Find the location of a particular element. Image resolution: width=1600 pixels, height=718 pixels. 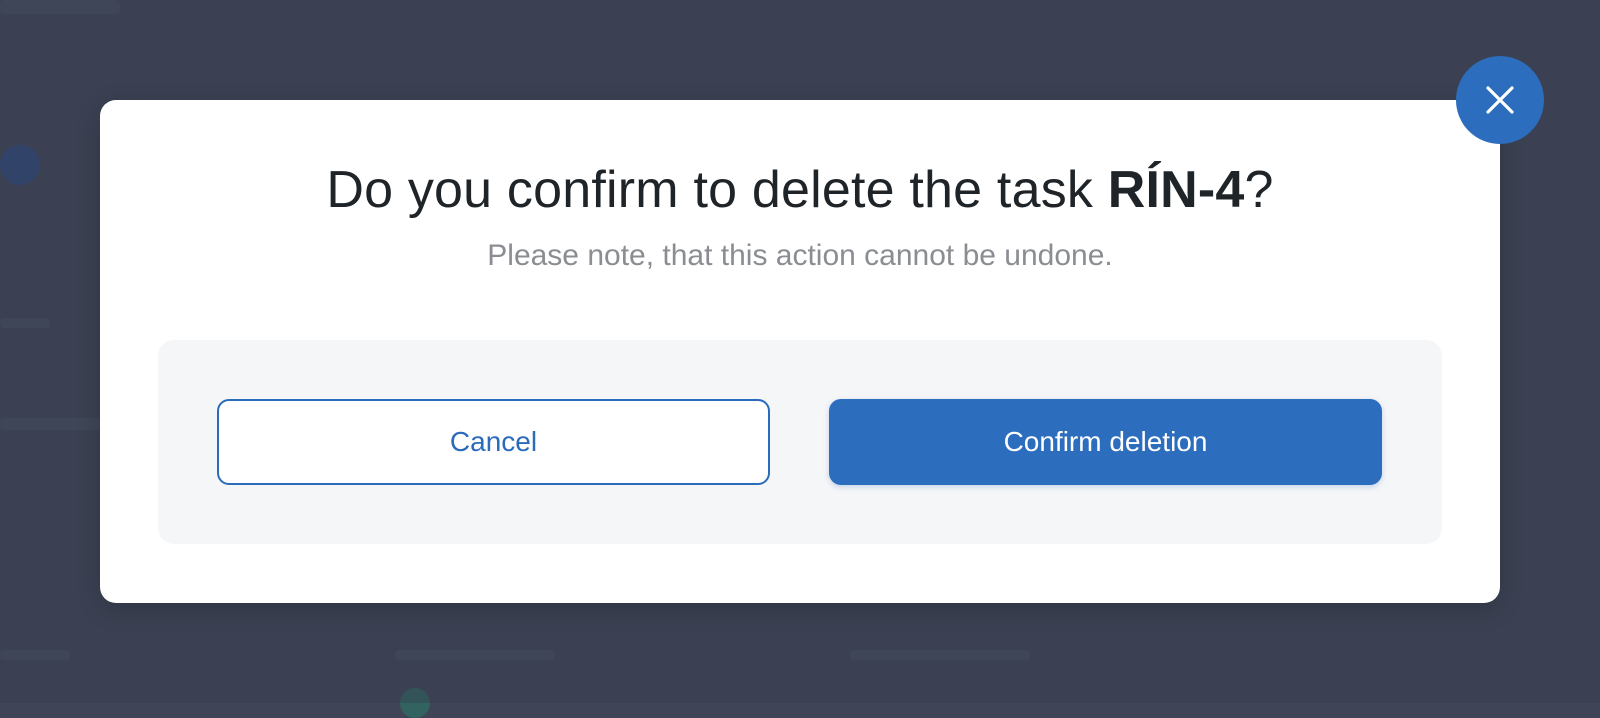

confirm-deletion-button: Confirm deletion is located at coordinates (1105, 442).